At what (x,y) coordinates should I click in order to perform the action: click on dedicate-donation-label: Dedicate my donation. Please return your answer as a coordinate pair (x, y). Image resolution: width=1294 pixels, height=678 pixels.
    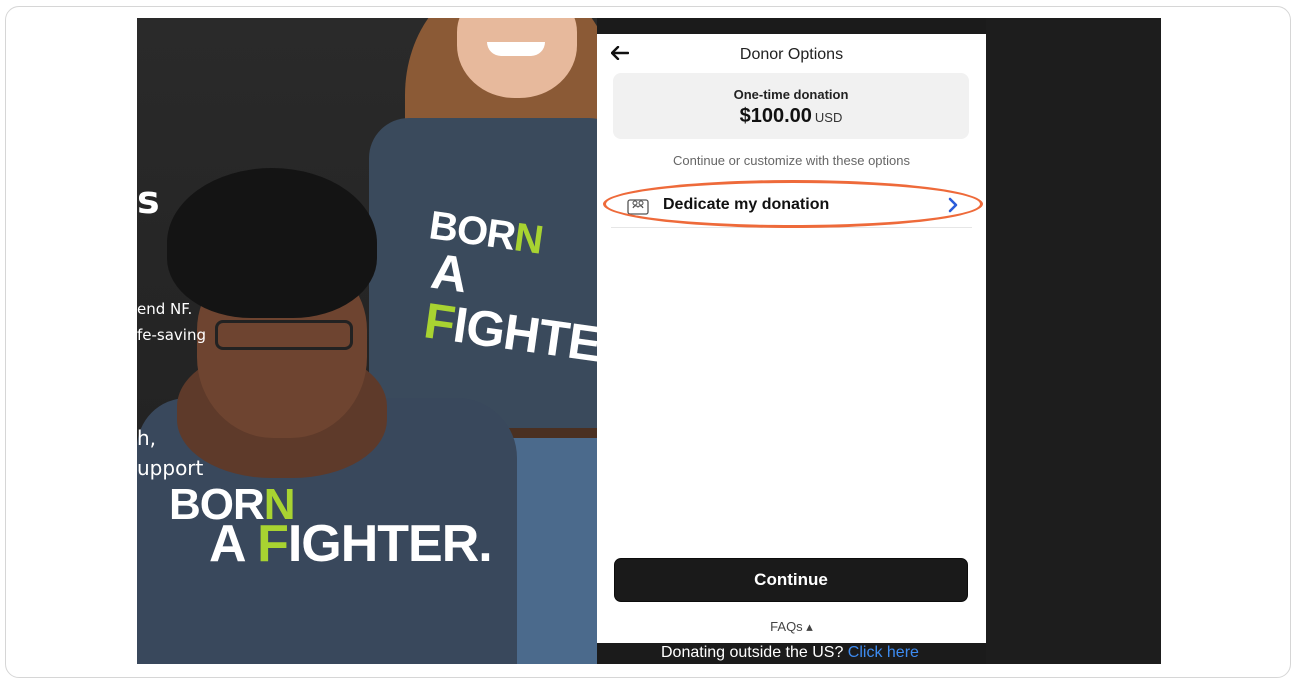
    Looking at the image, I should click on (746, 204).